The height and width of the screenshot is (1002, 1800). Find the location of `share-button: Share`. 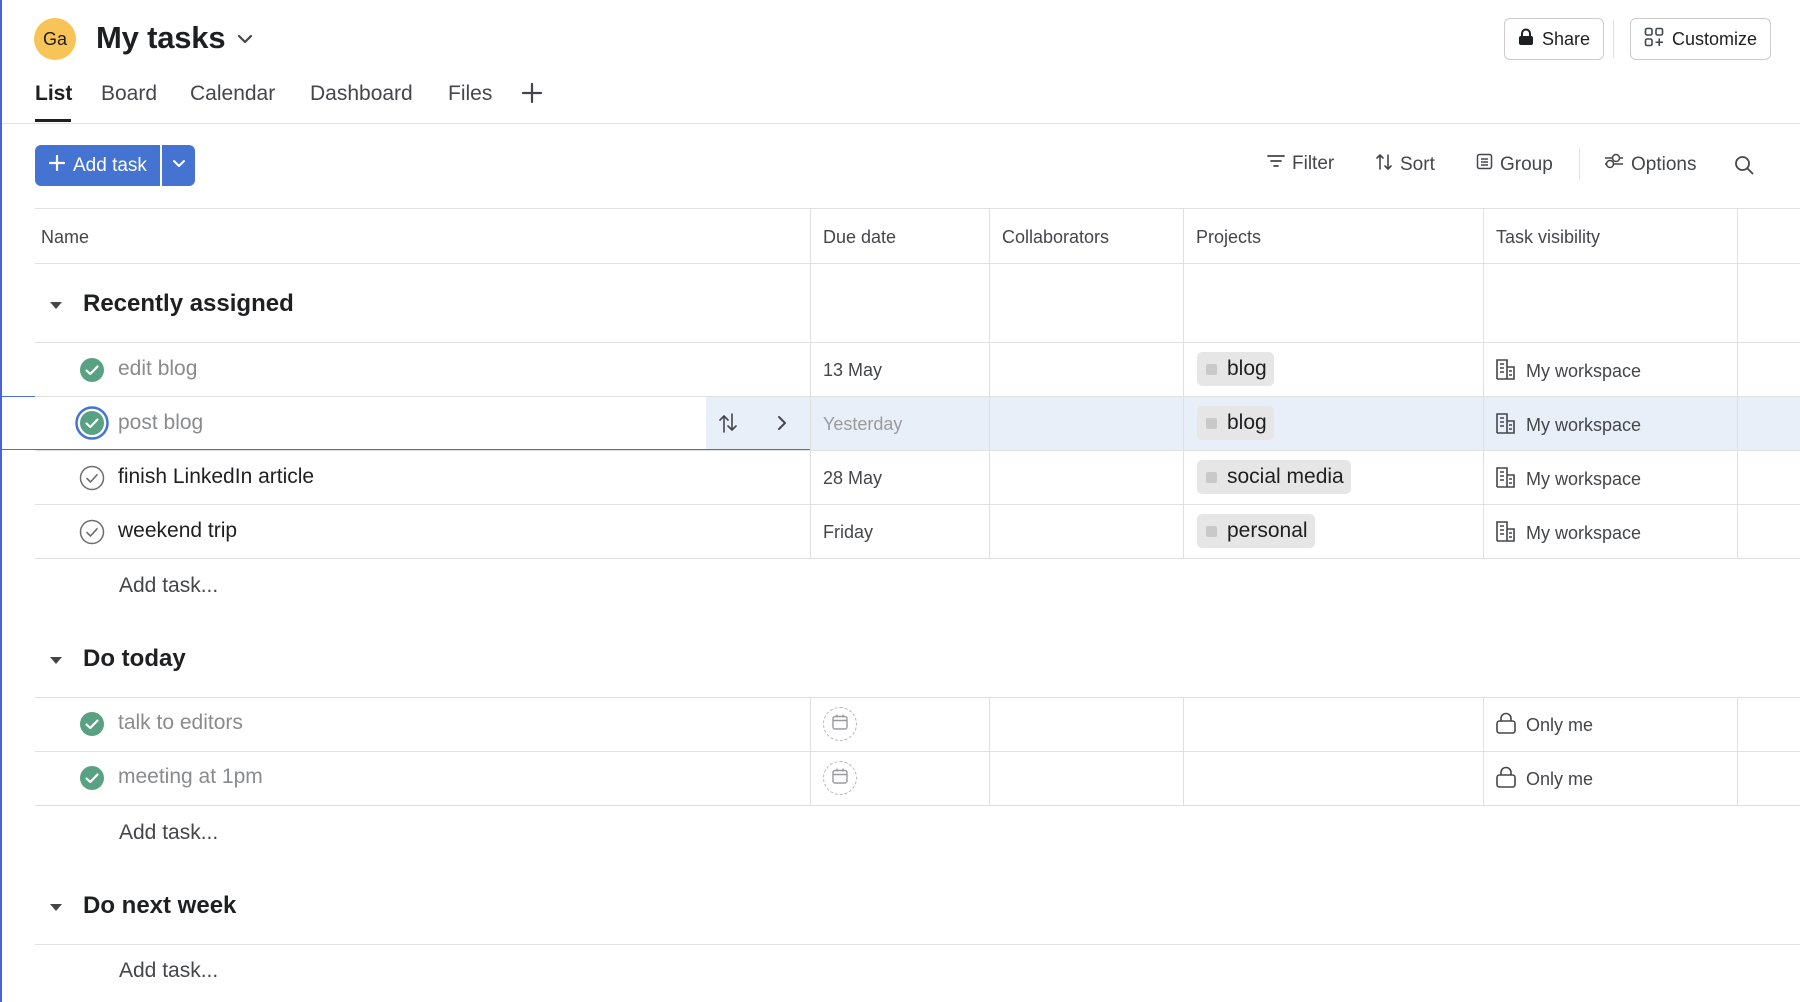

share-button: Share is located at coordinates (1554, 39).